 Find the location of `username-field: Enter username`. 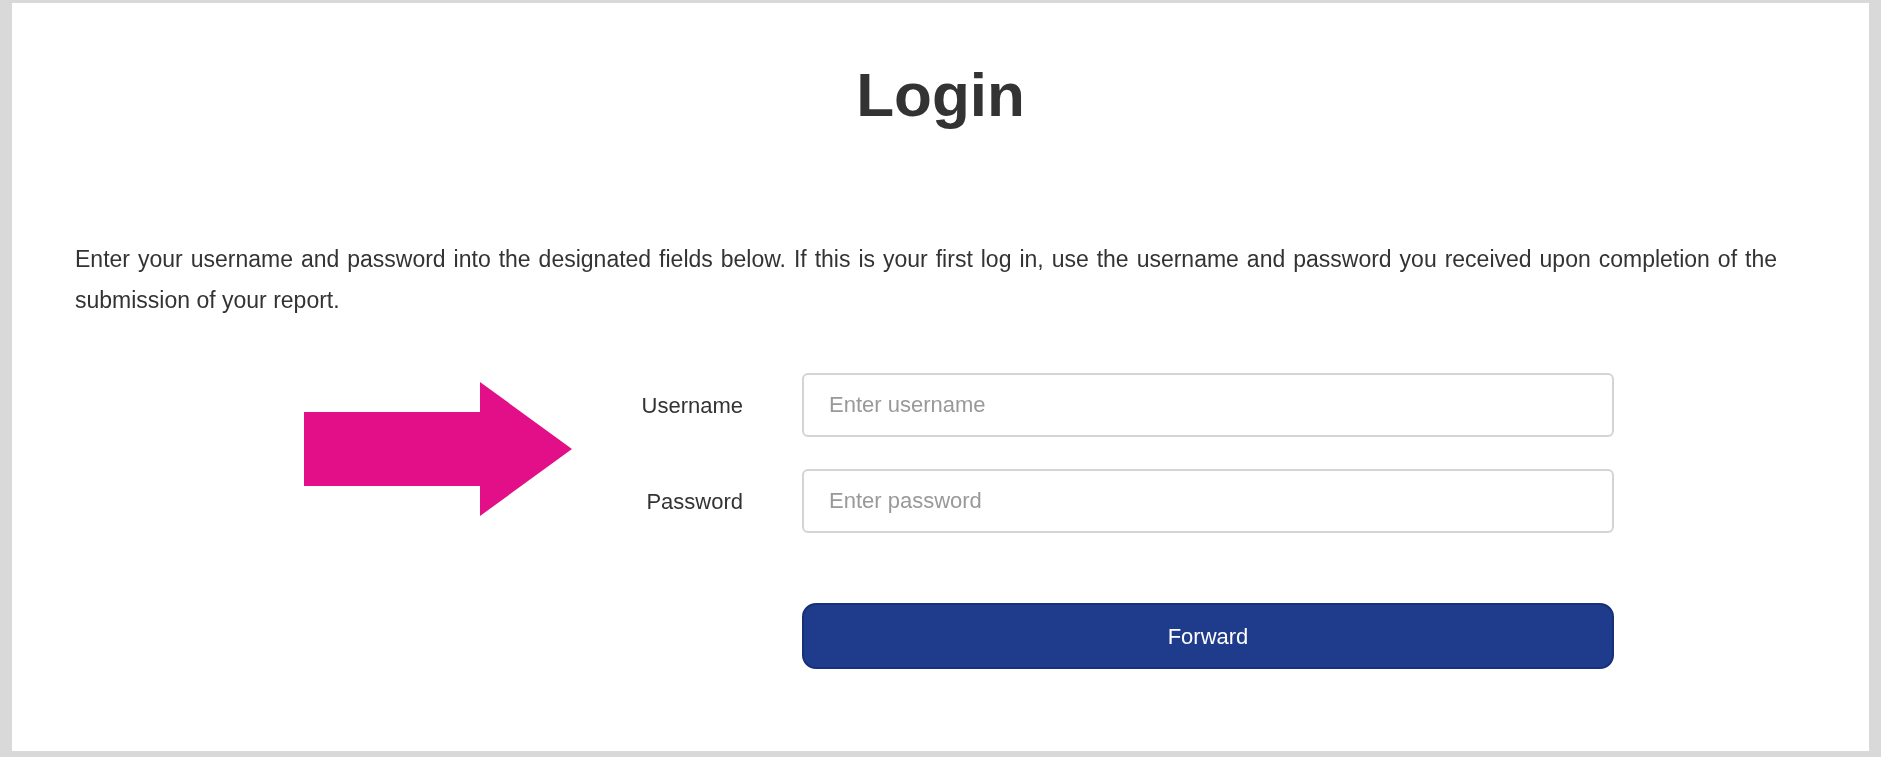

username-field: Enter username is located at coordinates (1208, 405).